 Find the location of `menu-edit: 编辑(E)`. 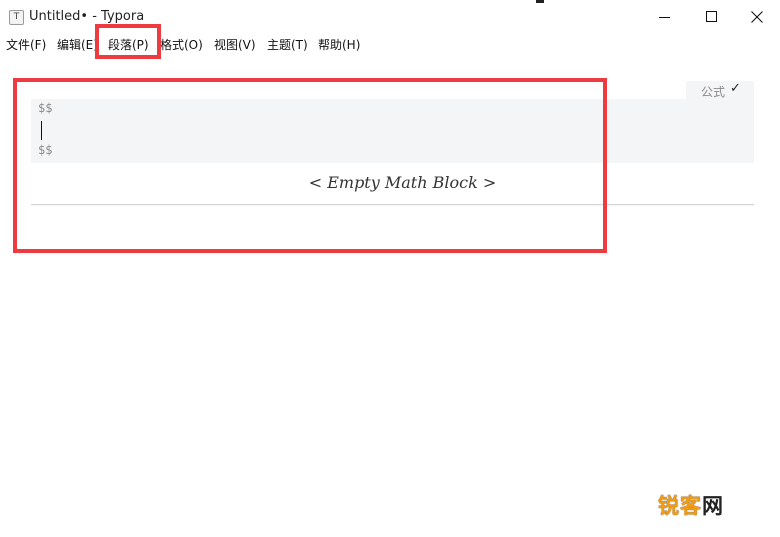

menu-edit: 编辑(E) is located at coordinates (77, 44).